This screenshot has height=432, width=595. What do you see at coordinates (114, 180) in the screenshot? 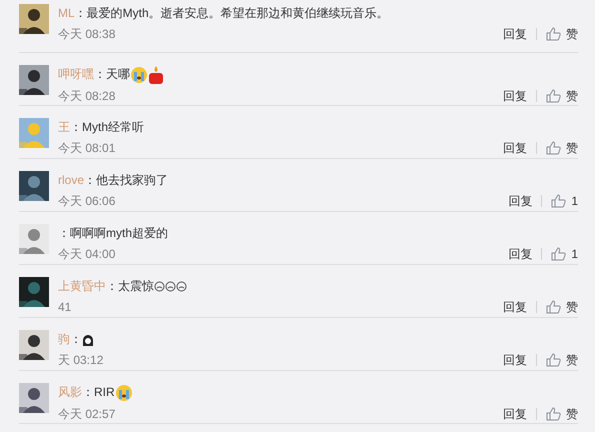
I see `comment-text: rlove：他去找家驹了` at bounding box center [114, 180].